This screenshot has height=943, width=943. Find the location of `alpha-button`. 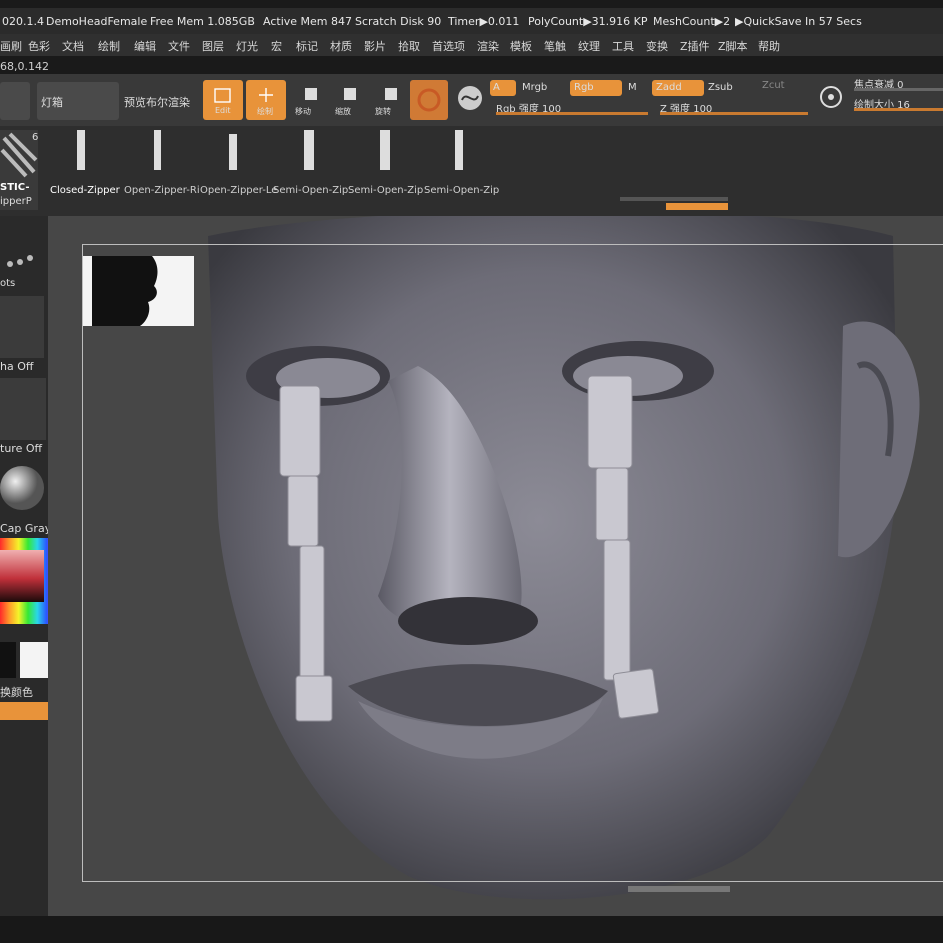

alpha-button is located at coordinates (22, 327).